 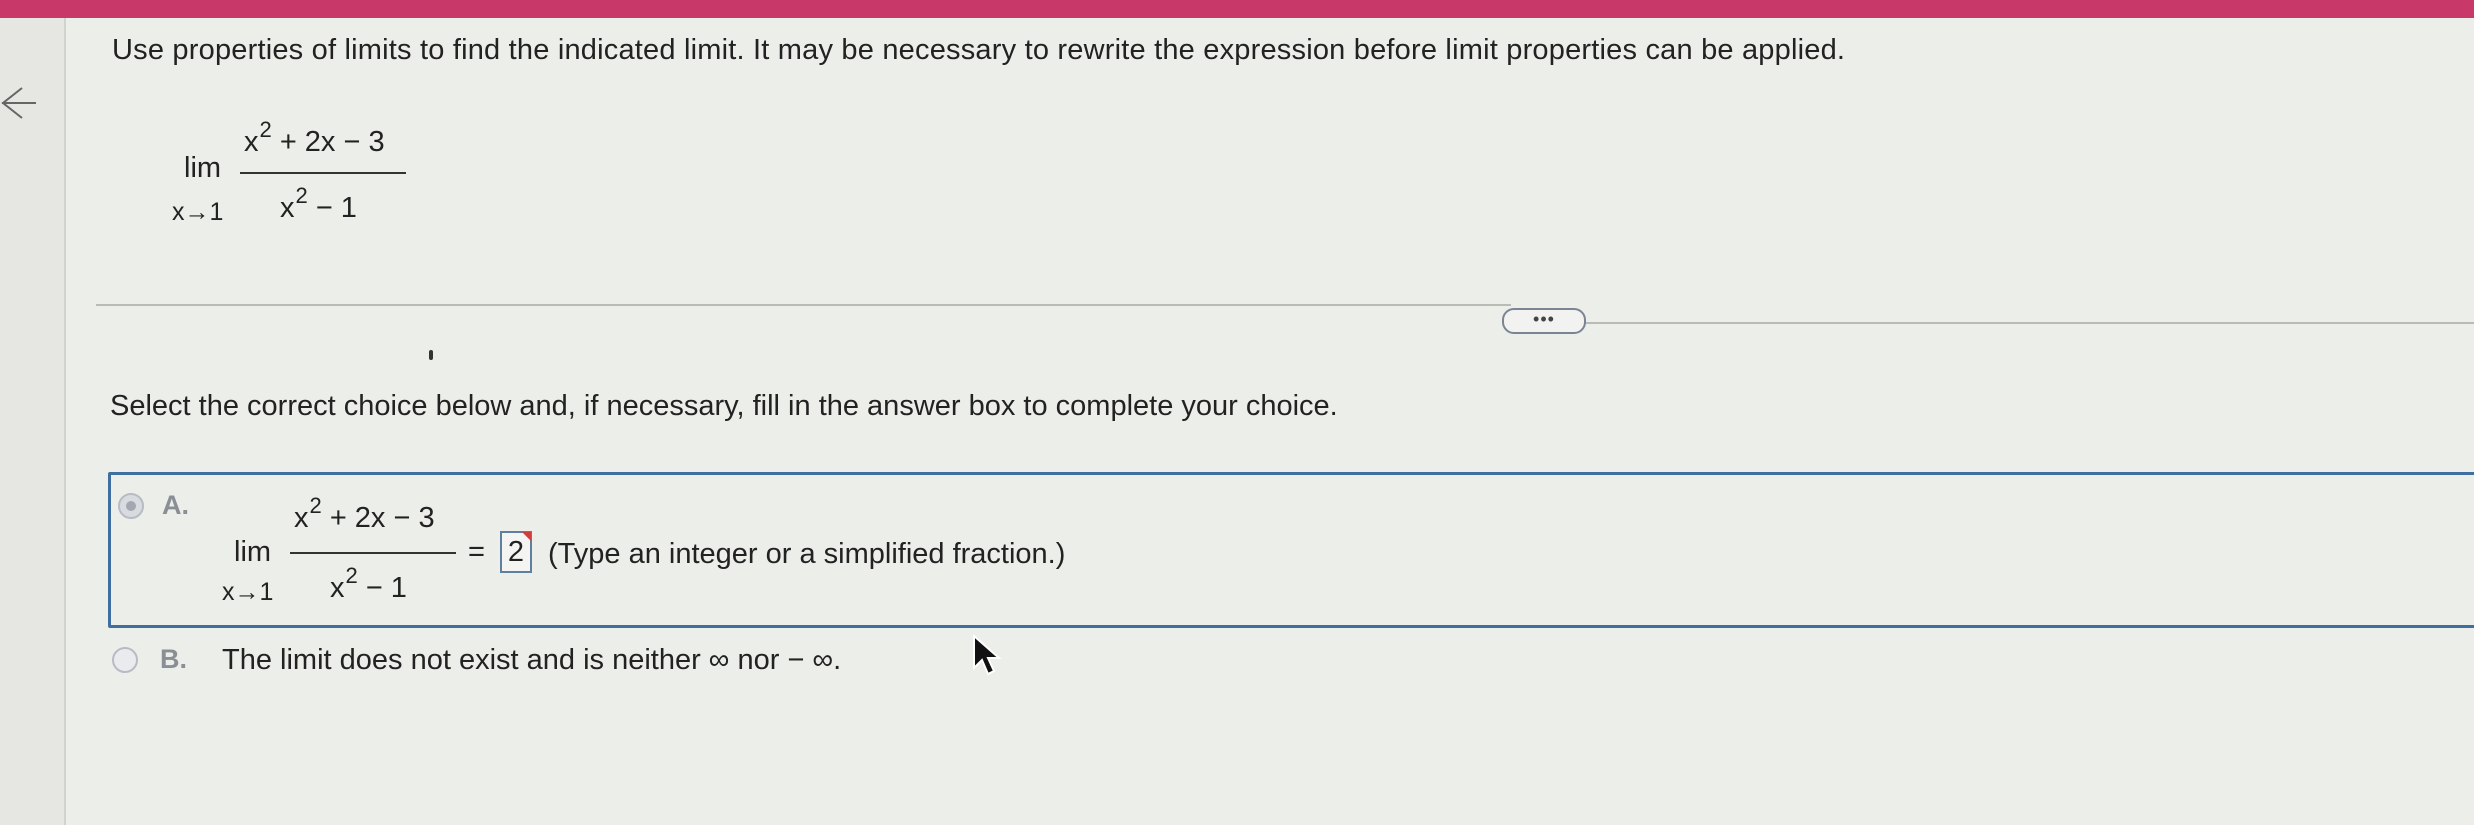 What do you see at coordinates (516, 552) in the screenshot?
I see `answer-input-box: 2` at bounding box center [516, 552].